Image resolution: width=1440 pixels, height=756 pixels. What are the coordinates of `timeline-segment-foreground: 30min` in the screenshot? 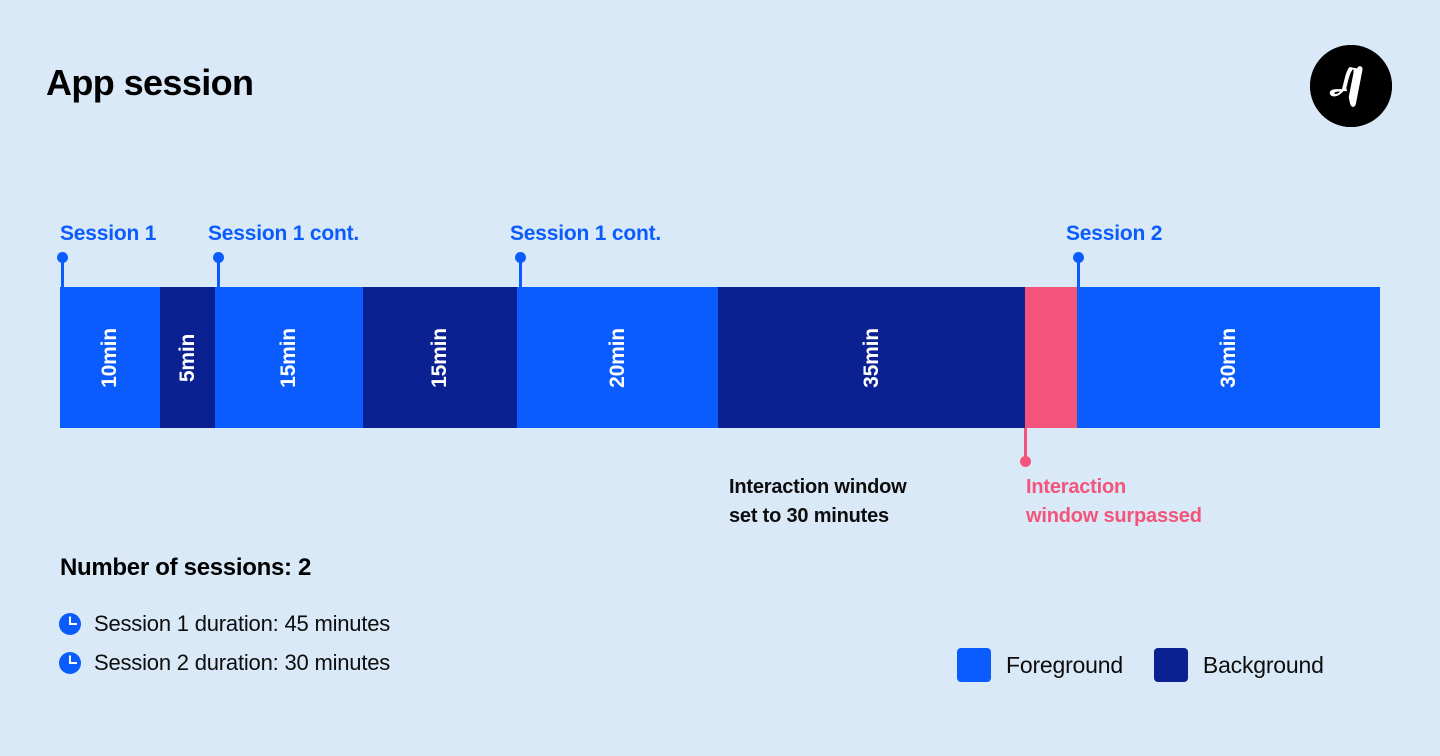 It's located at (1228, 357).